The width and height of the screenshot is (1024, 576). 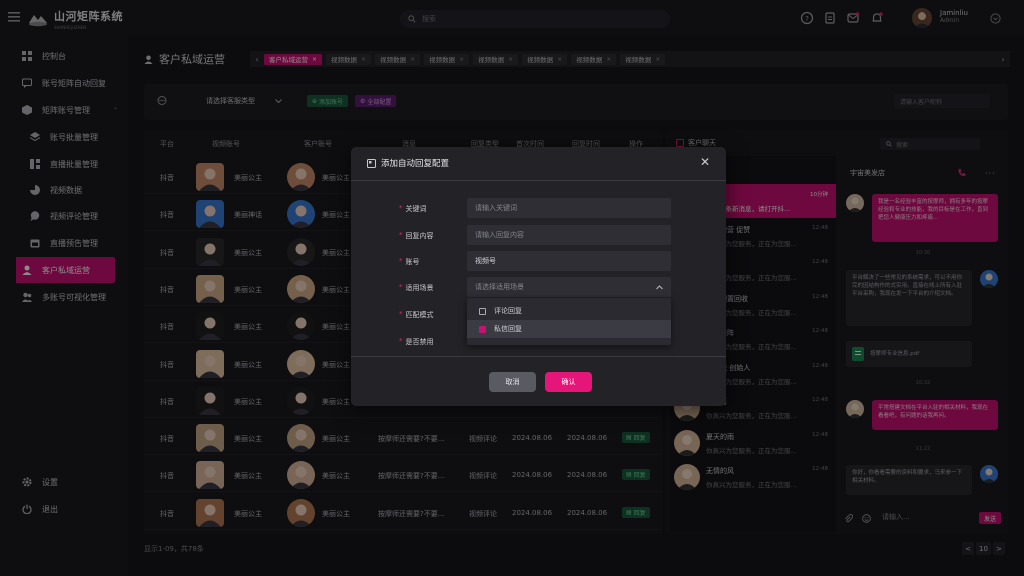 I want to click on close-icon: ✕, so click(x=705, y=162).